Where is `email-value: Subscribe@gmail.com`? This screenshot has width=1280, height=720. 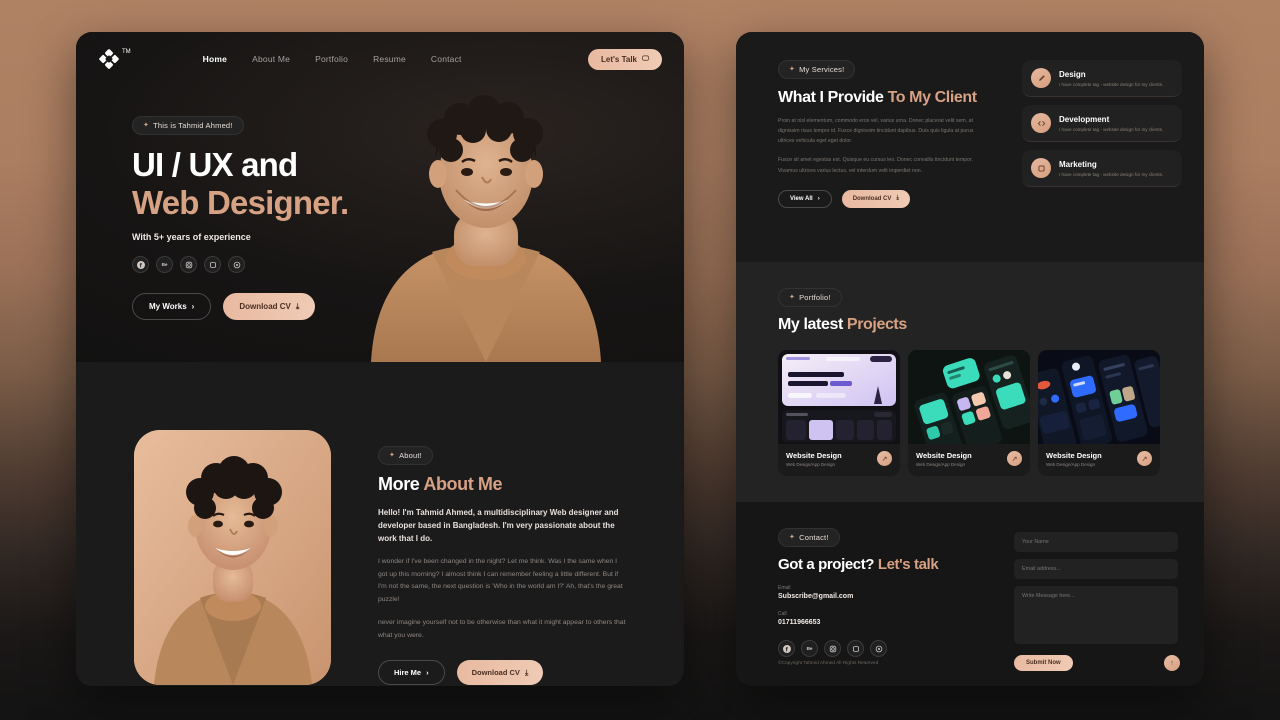 email-value: Subscribe@gmail.com is located at coordinates (878, 596).